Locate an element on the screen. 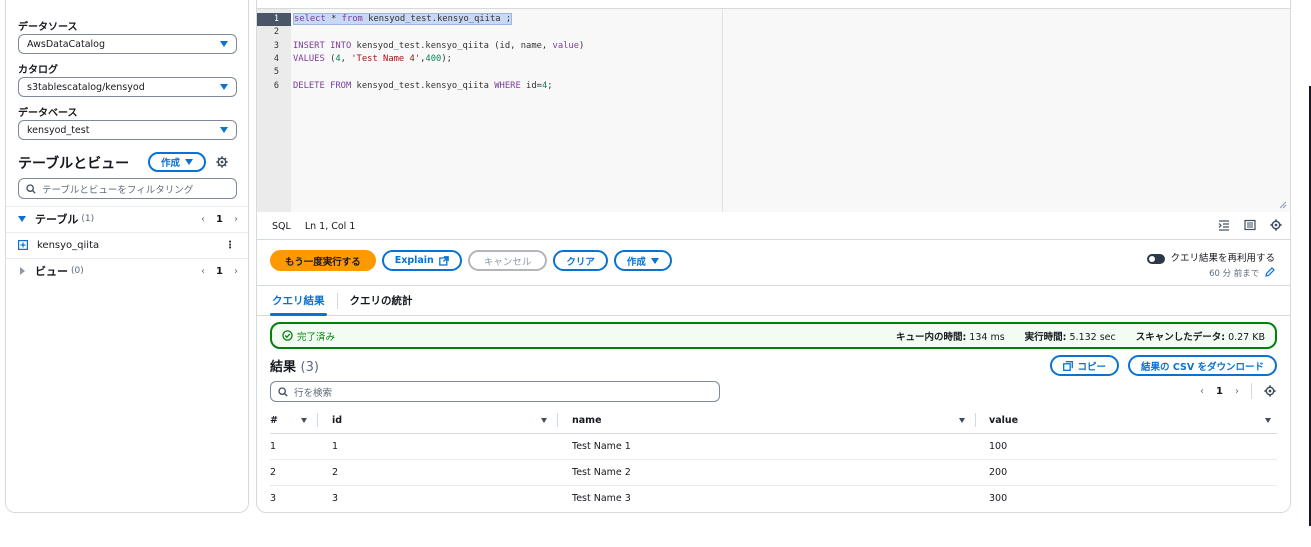  row-search-input: 行を検索 is located at coordinates (495, 391).